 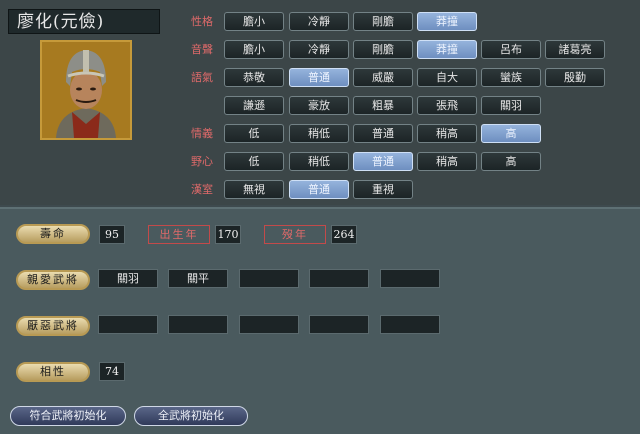 What do you see at coordinates (53, 234) in the screenshot?
I see `lifespan-button: 壽命` at bounding box center [53, 234].